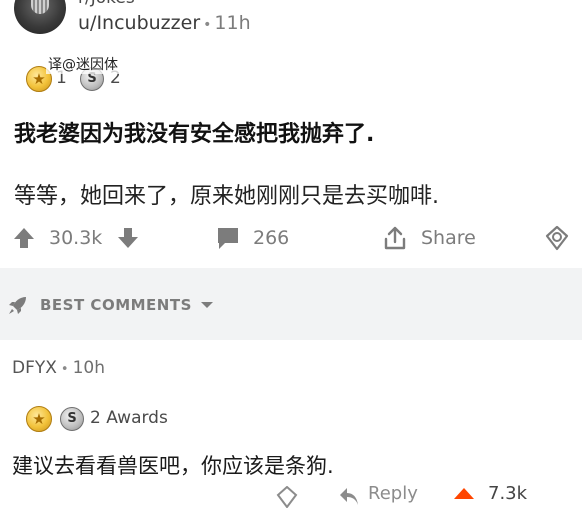 The height and width of the screenshot is (508, 582). What do you see at coordinates (40, 17) in the screenshot?
I see `subreddit-avatar-icon` at bounding box center [40, 17].